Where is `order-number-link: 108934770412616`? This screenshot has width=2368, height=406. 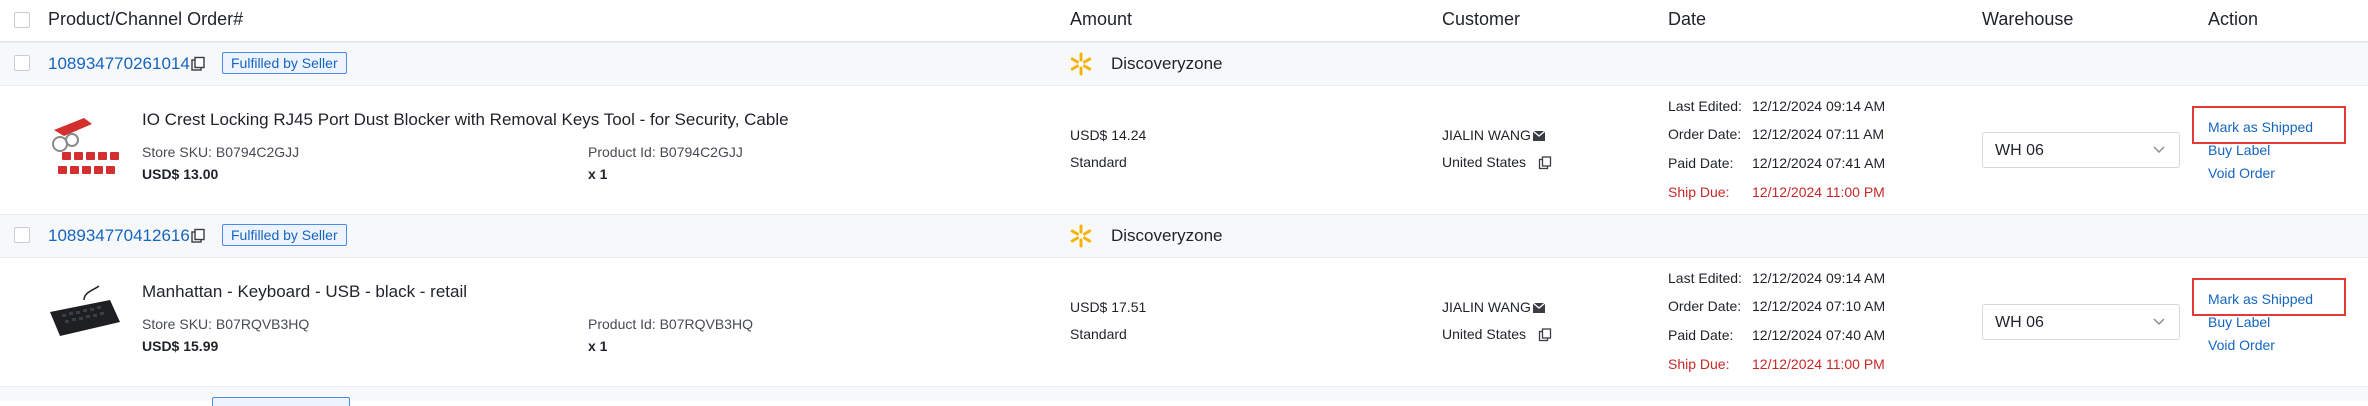 order-number-link: 108934770412616 is located at coordinates (119, 236).